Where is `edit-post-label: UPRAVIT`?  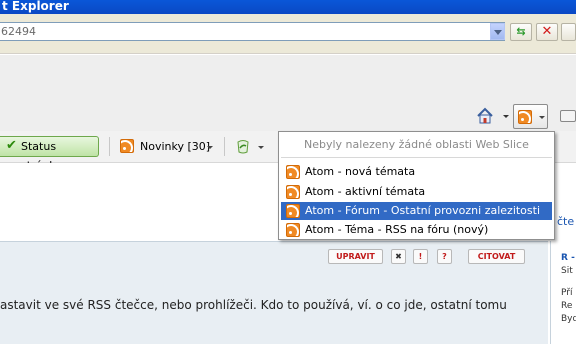
edit-post-label: UPRAVIT is located at coordinates (355, 256).